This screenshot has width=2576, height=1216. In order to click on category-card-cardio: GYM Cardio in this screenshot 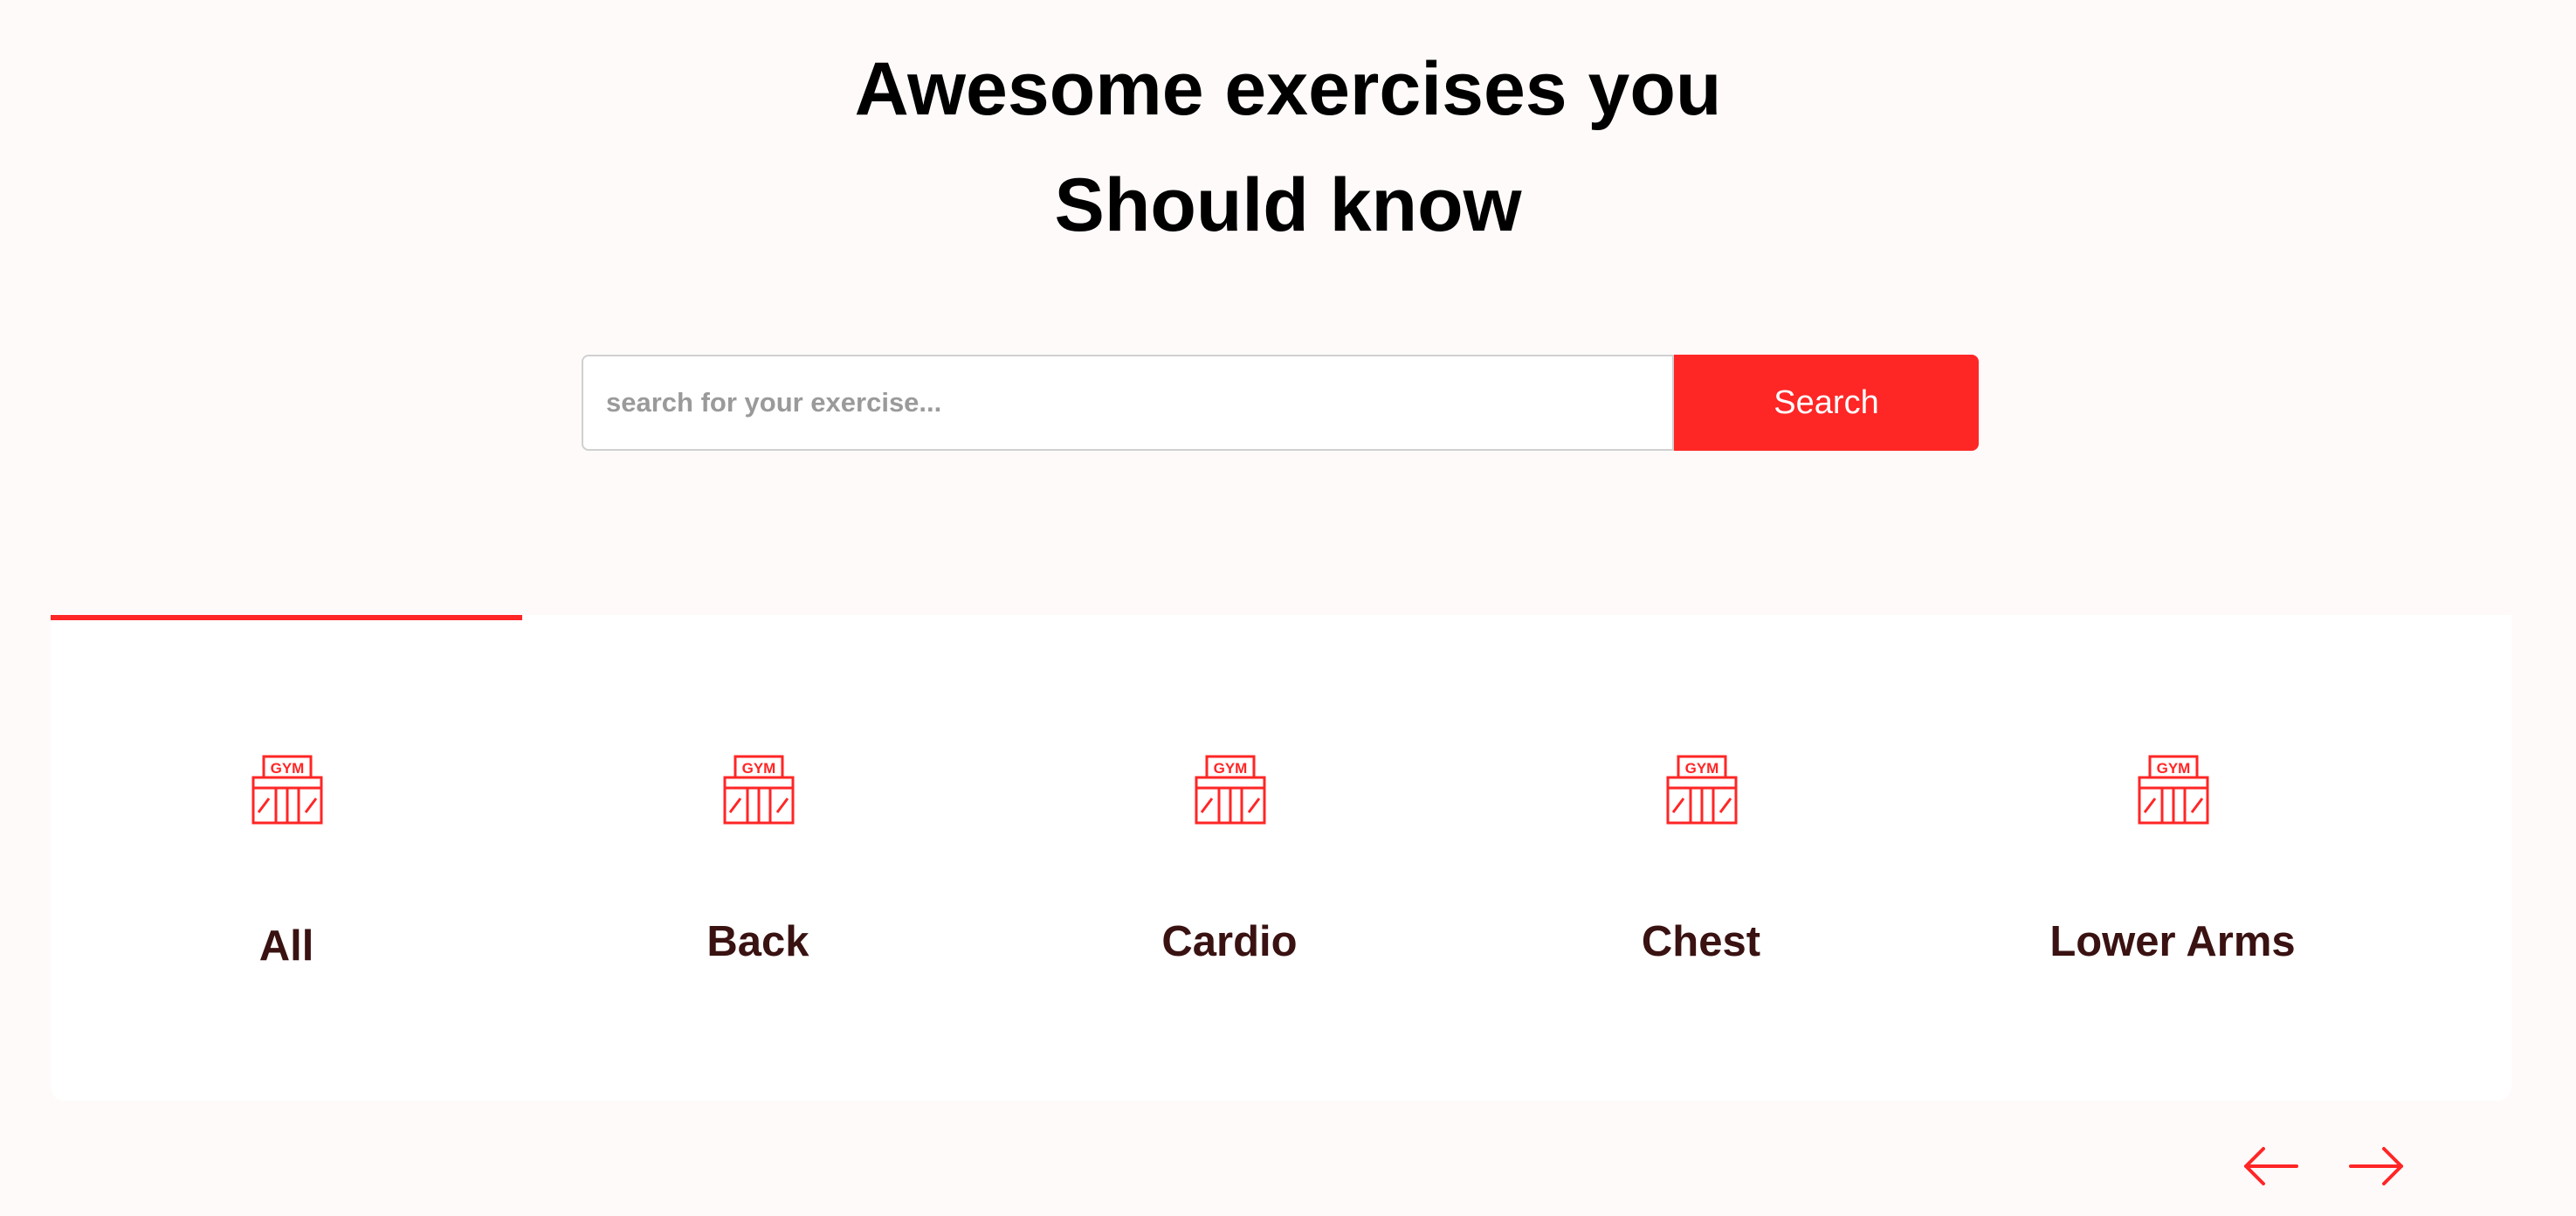, I will do `click(1229, 858)`.